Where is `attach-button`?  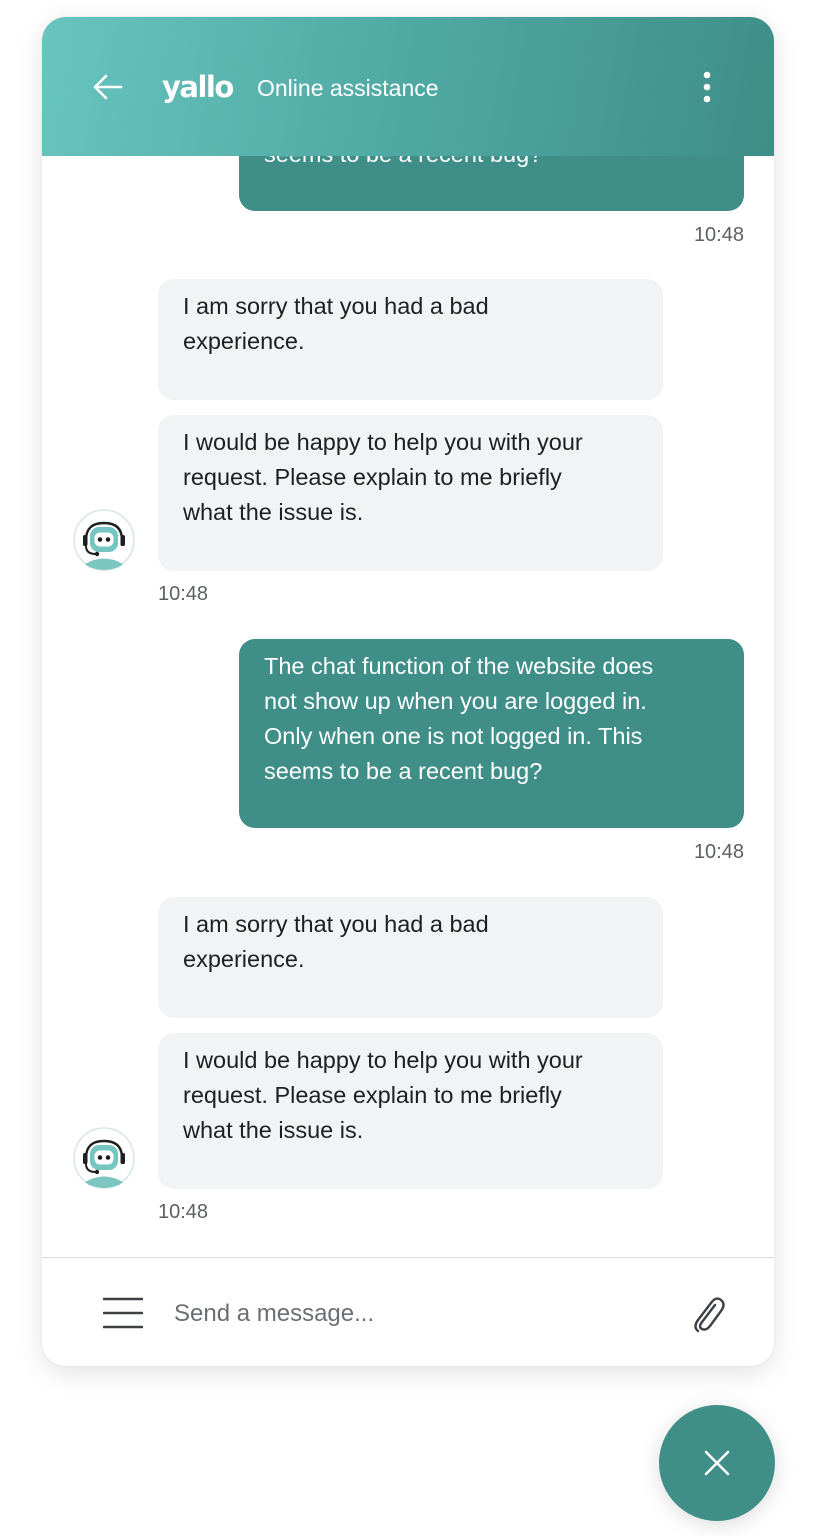 attach-button is located at coordinates (708, 1313).